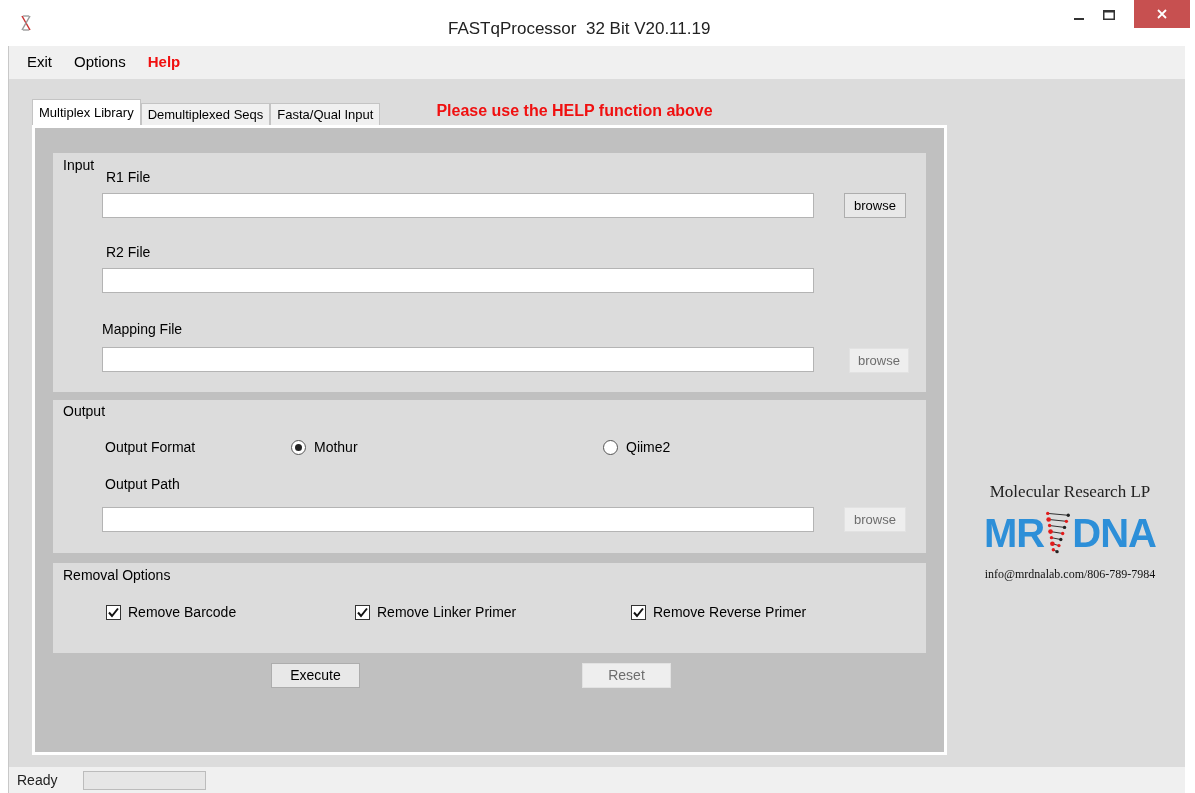 This screenshot has height=793, width=1195. I want to click on menu-item: Help, so click(164, 62).